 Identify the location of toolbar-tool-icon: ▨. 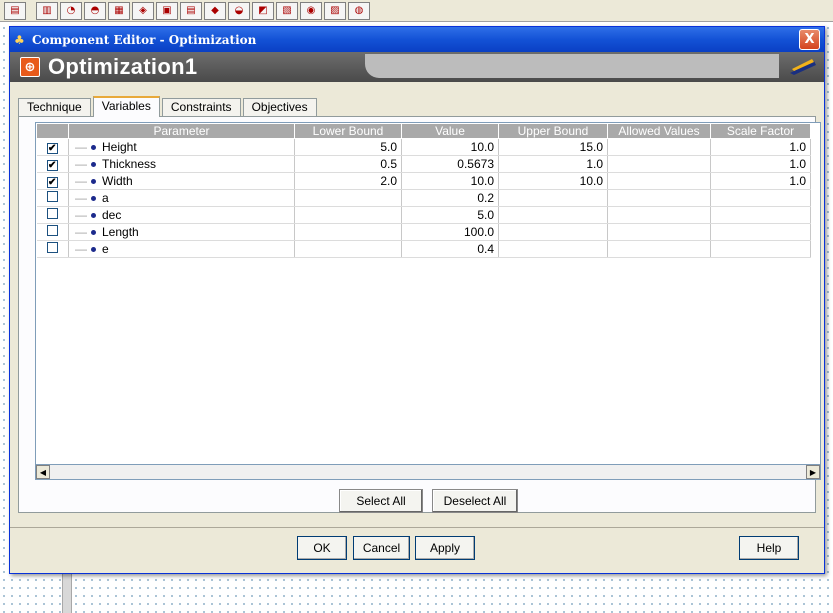
(335, 10).